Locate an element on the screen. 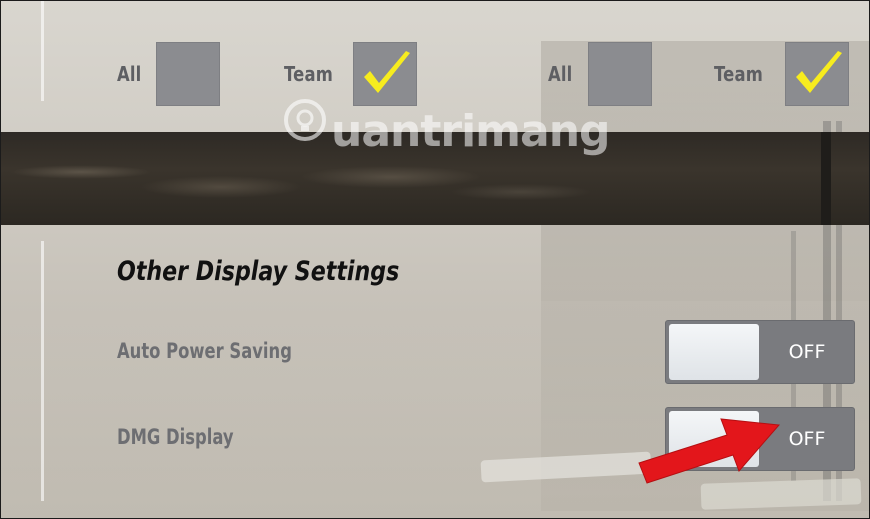  background-post is located at coordinates (826, 178).